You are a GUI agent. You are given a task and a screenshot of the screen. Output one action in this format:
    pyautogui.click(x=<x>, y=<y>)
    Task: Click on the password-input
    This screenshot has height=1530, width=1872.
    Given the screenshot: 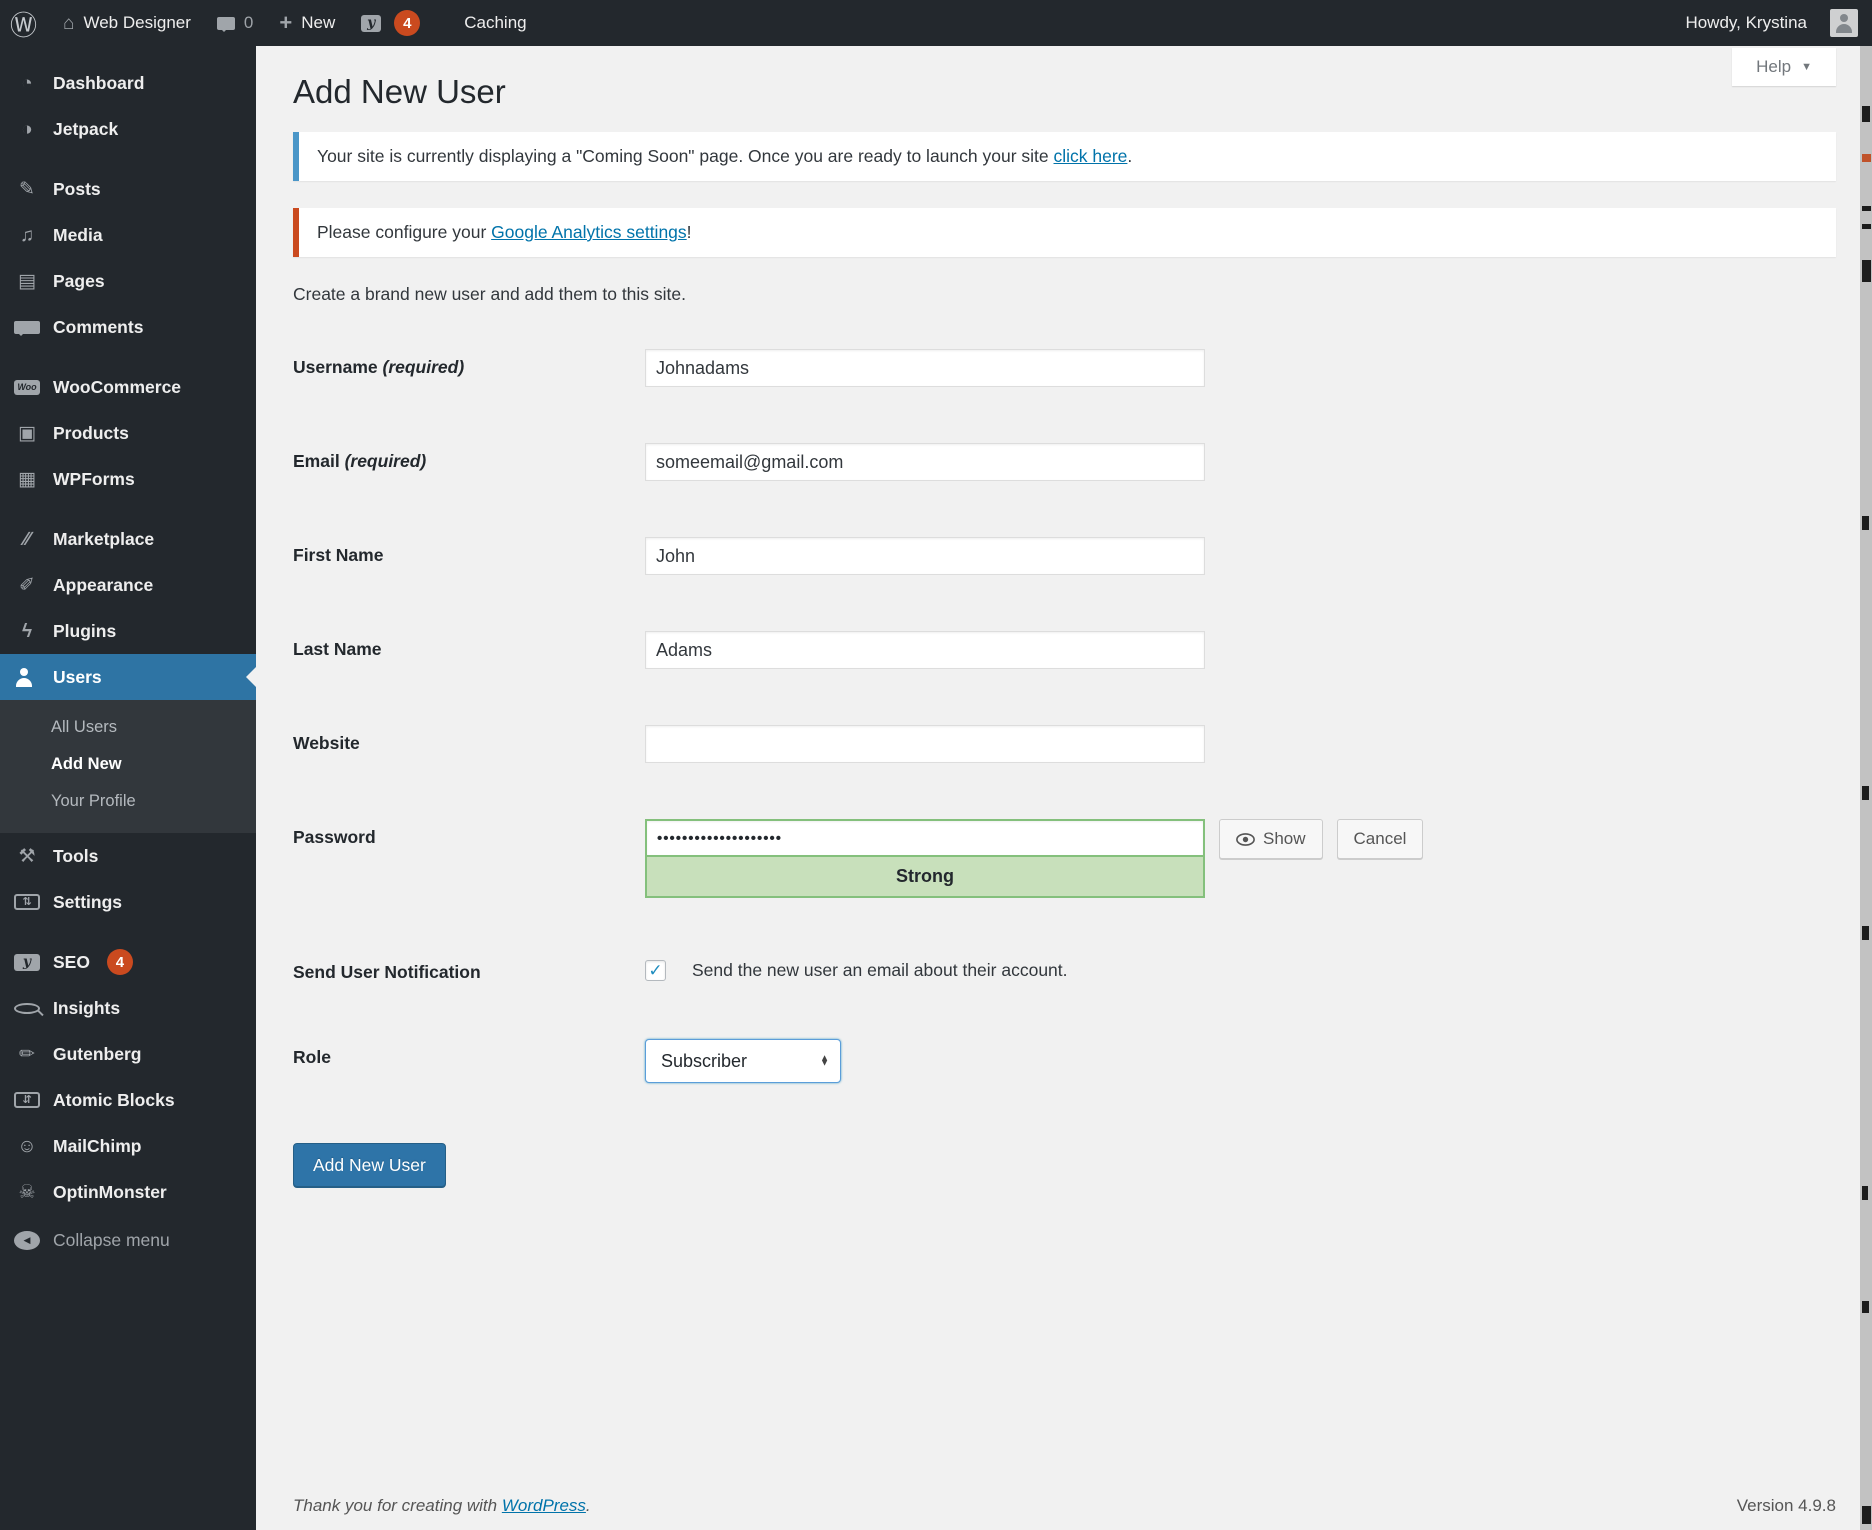 What is the action you would take?
    pyautogui.click(x=925, y=838)
    